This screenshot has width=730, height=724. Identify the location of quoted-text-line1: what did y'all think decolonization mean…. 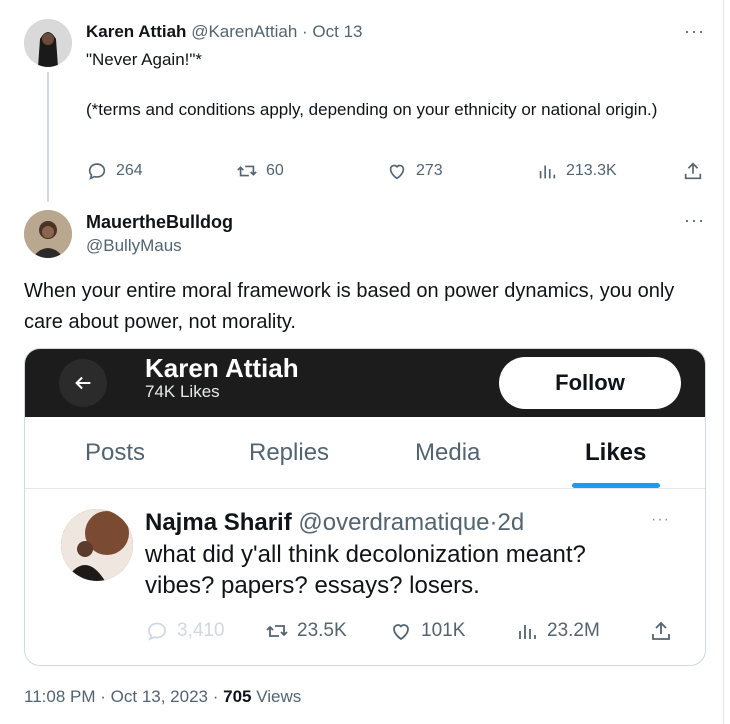
(365, 554).